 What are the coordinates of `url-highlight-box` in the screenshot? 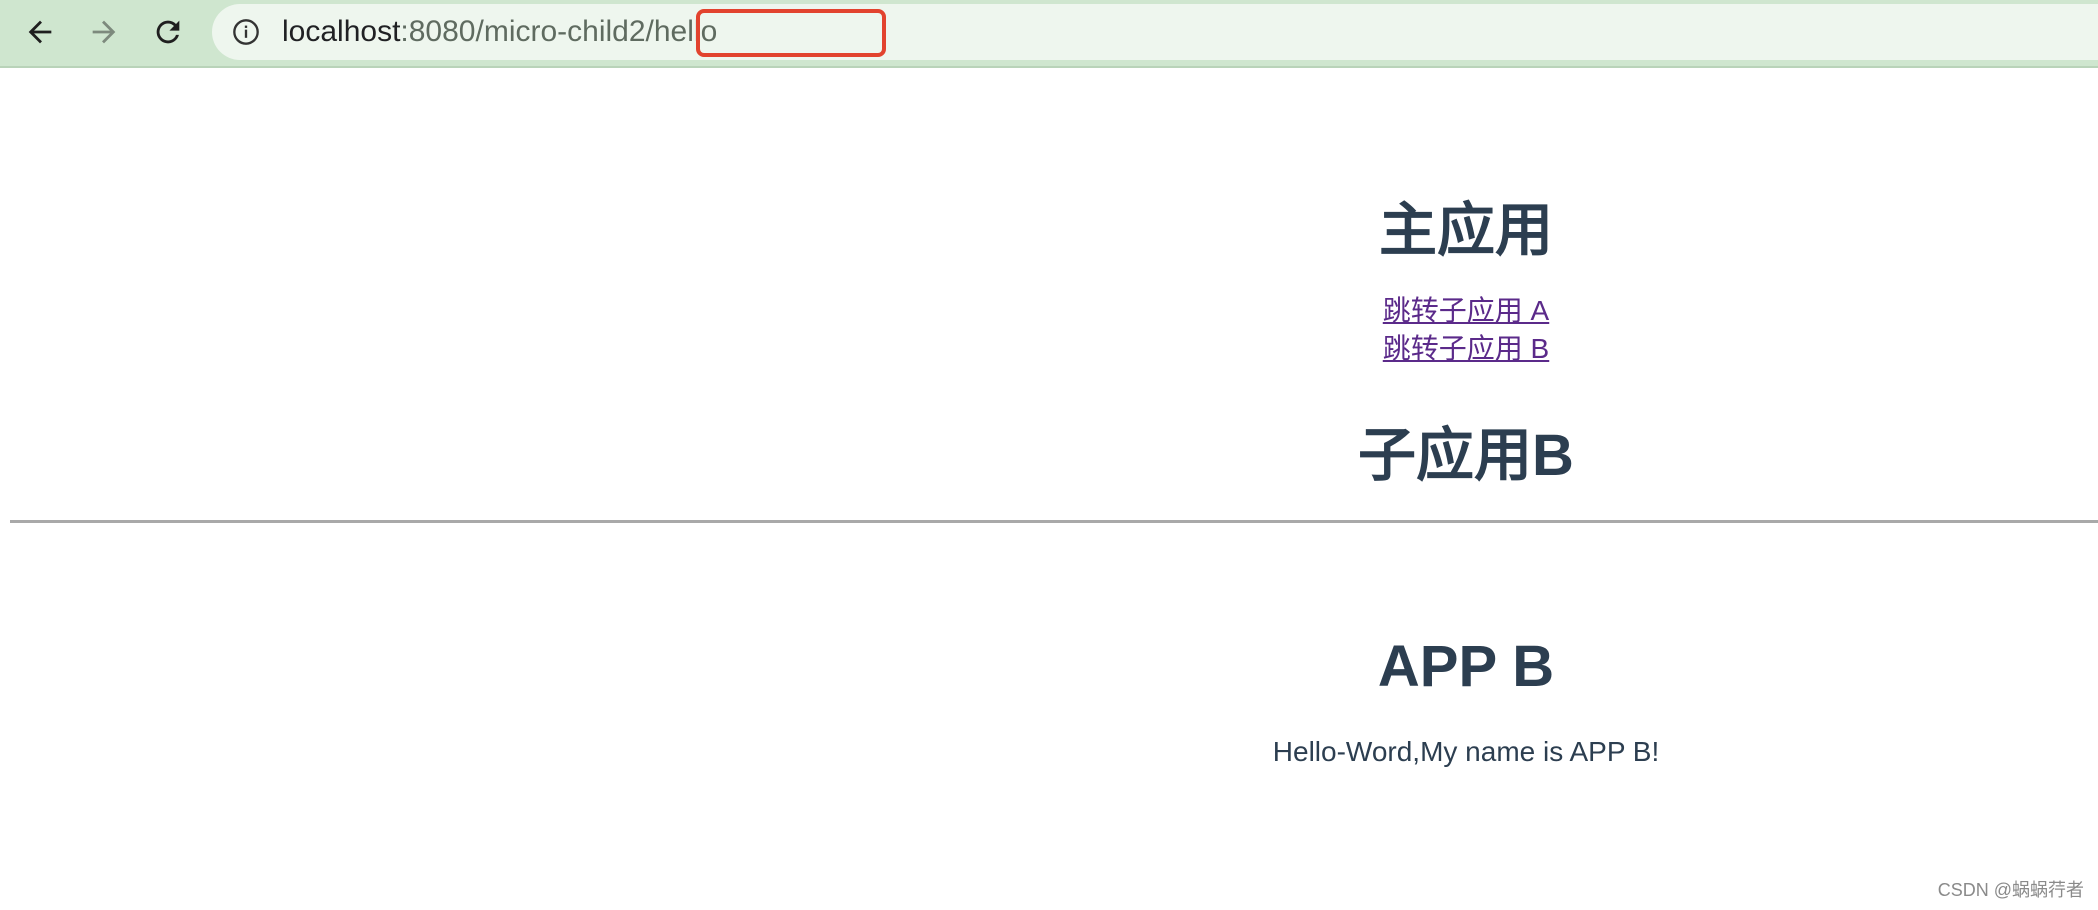 It's located at (791, 33).